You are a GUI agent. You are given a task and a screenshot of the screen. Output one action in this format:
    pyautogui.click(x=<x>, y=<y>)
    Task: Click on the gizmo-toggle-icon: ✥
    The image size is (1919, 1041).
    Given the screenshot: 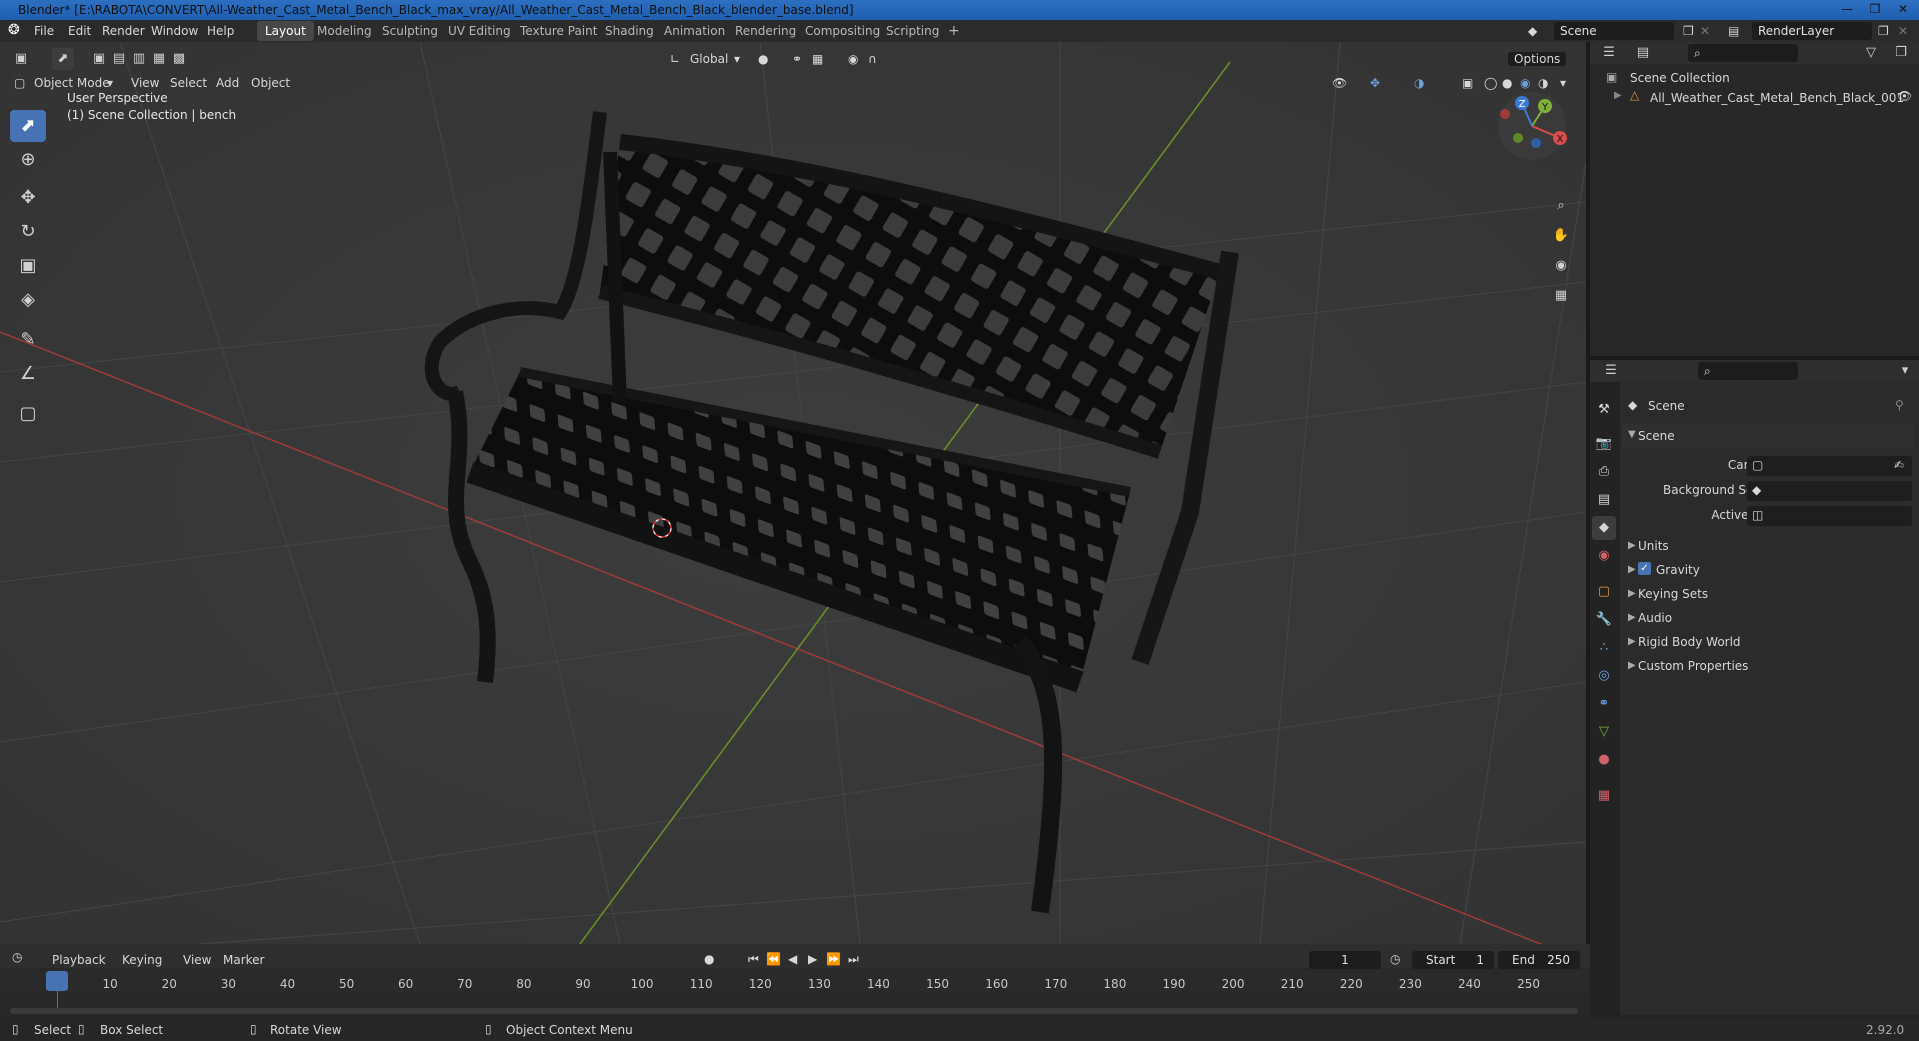 What is the action you would take?
    pyautogui.click(x=1375, y=83)
    